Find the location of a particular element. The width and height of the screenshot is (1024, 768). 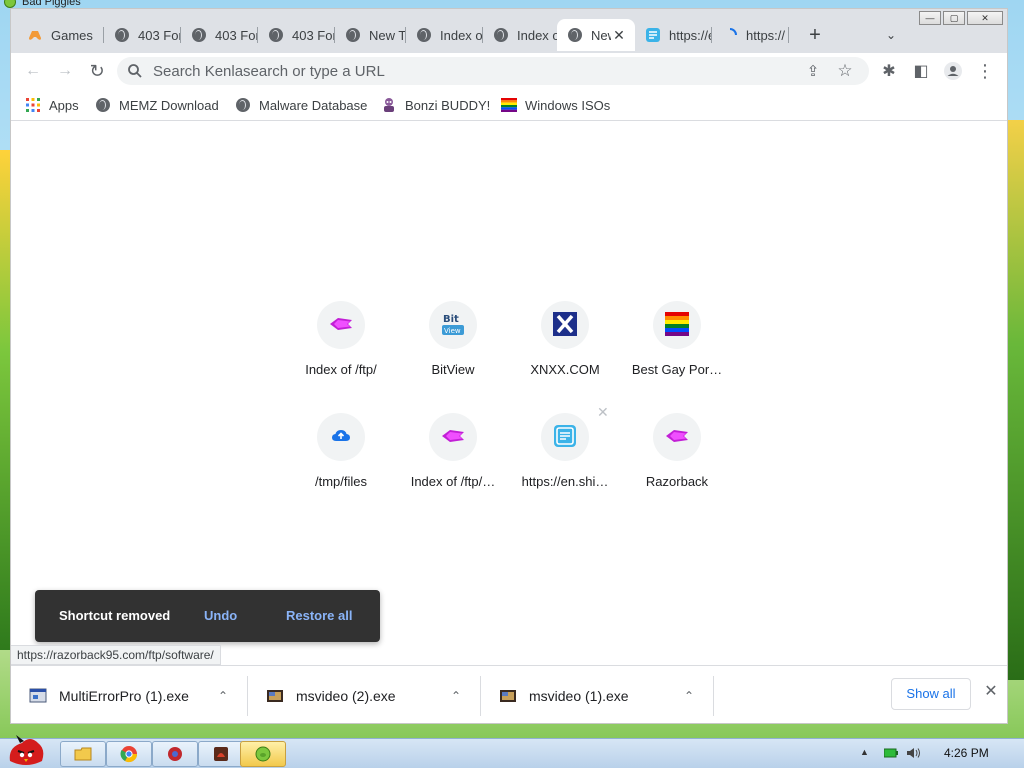

shortcut-tile-index-of-ftp: Index of /ftp/ is located at coordinates (341, 341).